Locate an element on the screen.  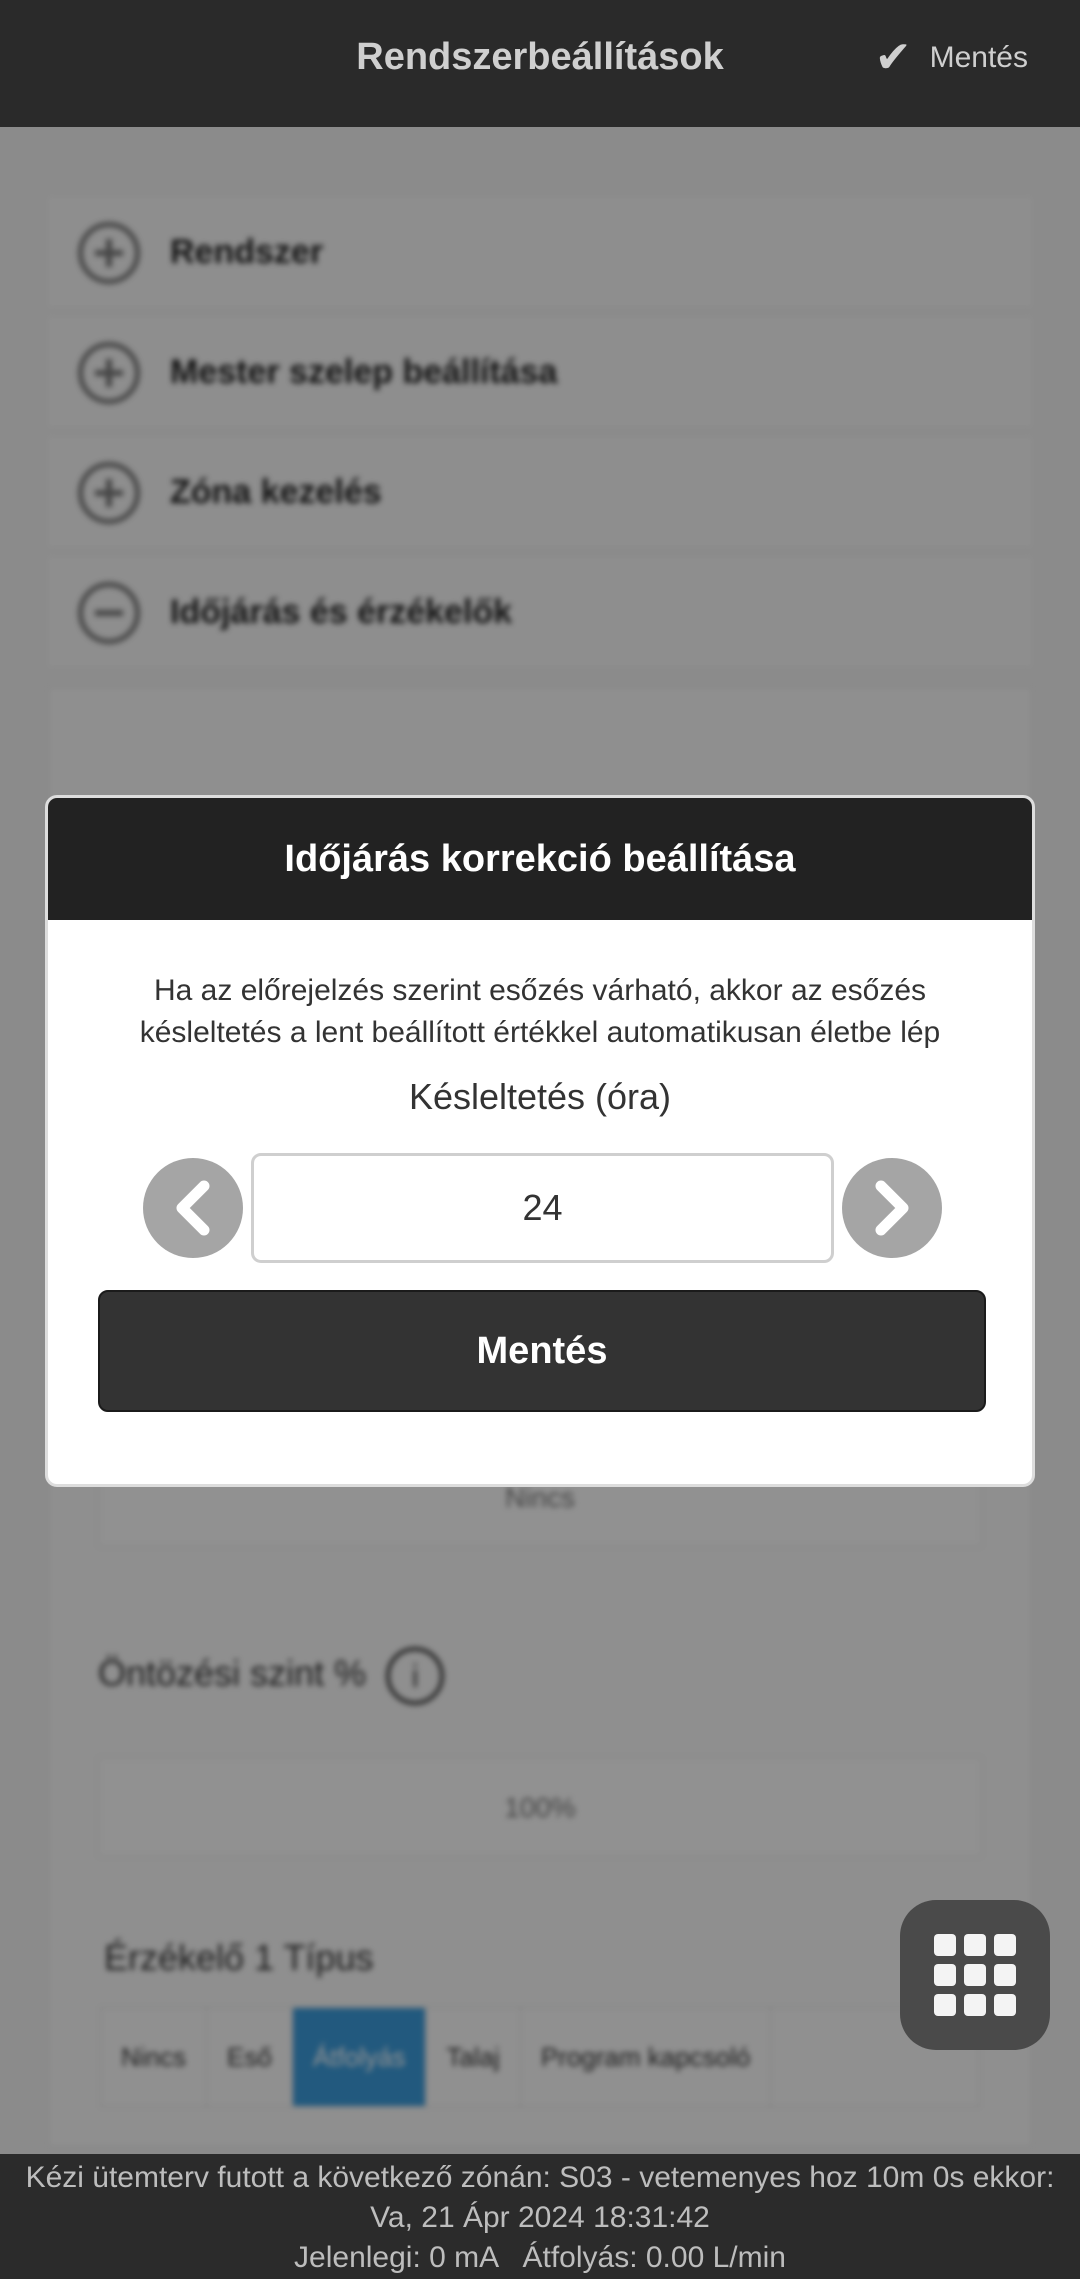
decrement-button is located at coordinates (193, 1208).